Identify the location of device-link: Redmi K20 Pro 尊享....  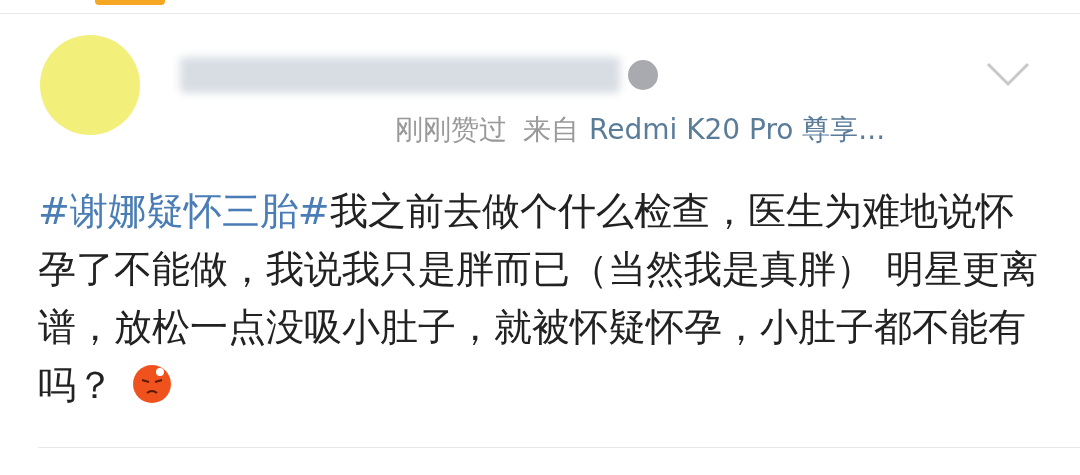
(737, 130).